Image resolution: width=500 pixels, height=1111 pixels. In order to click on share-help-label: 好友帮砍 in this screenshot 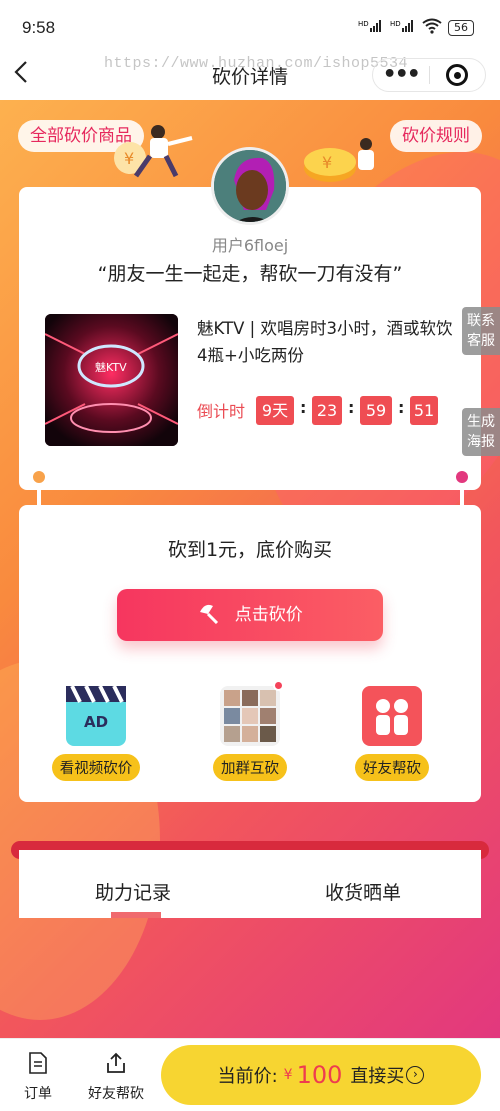, I will do `click(116, 1094)`.